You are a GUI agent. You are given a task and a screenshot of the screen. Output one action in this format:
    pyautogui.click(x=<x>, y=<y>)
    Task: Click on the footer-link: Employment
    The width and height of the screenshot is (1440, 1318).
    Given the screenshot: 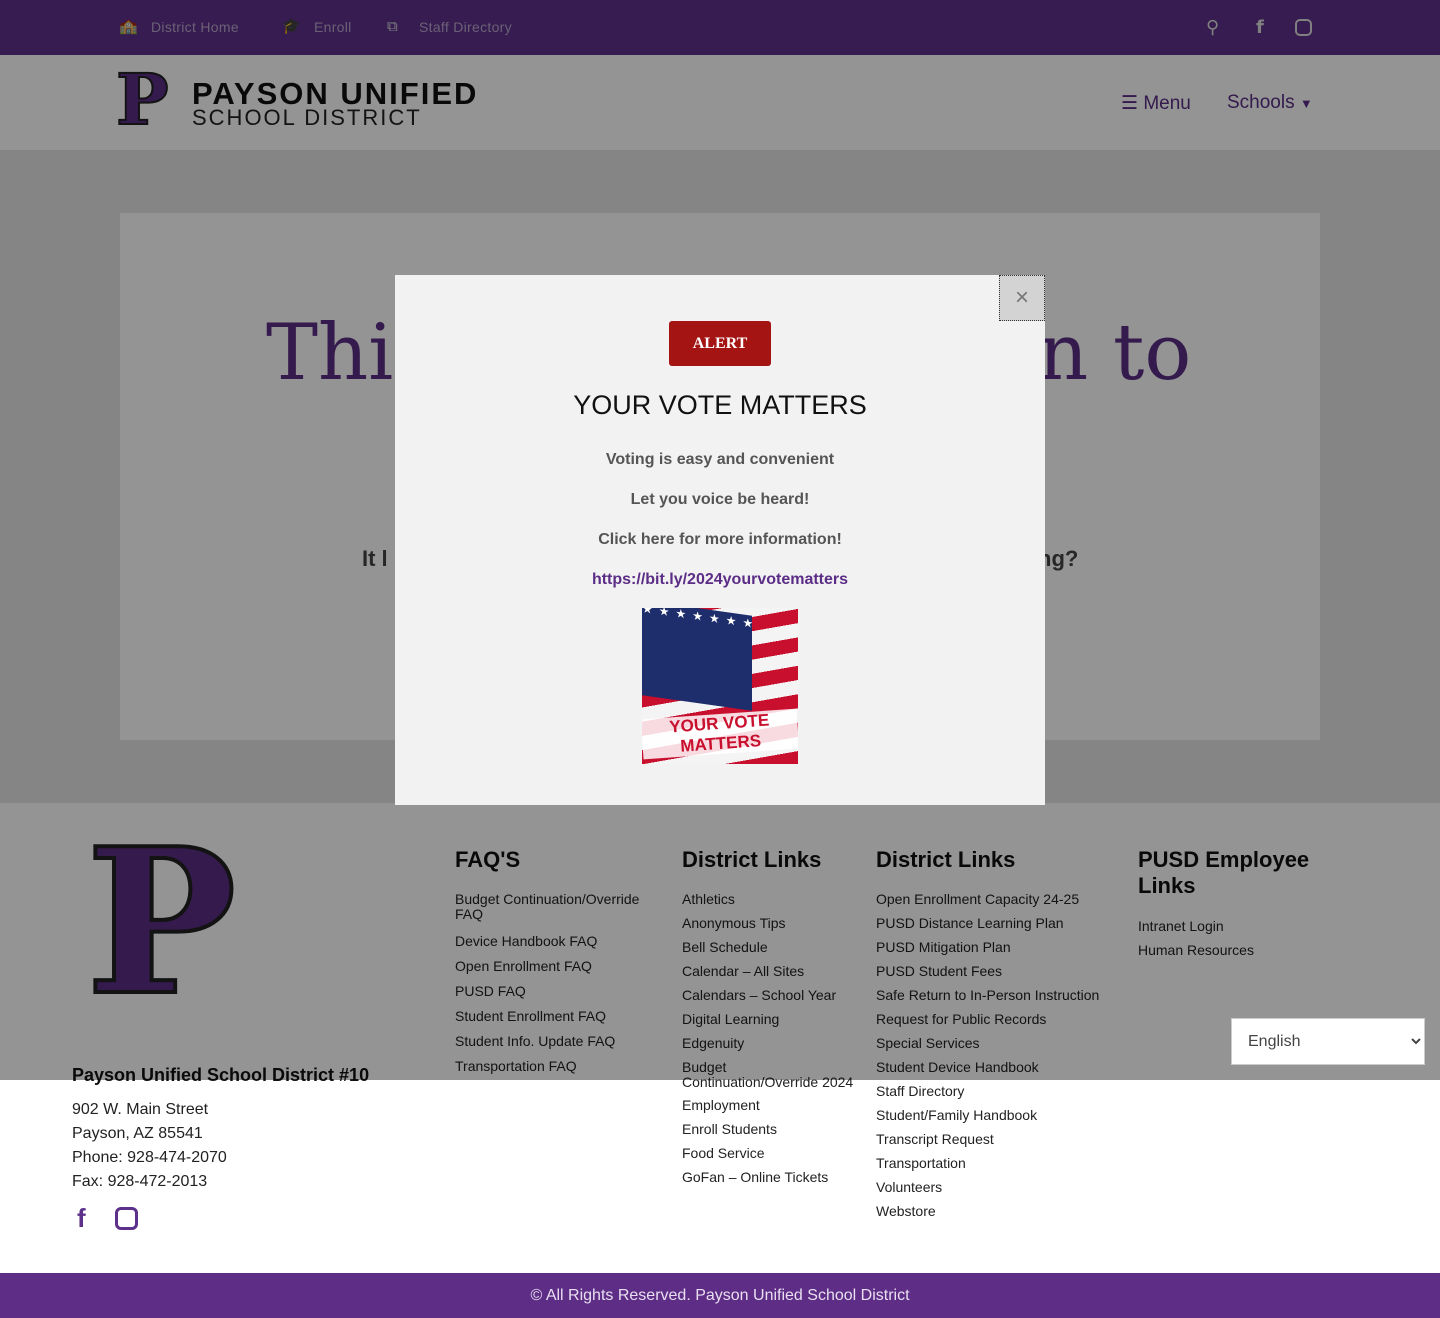 What is the action you would take?
    pyautogui.click(x=772, y=1105)
    